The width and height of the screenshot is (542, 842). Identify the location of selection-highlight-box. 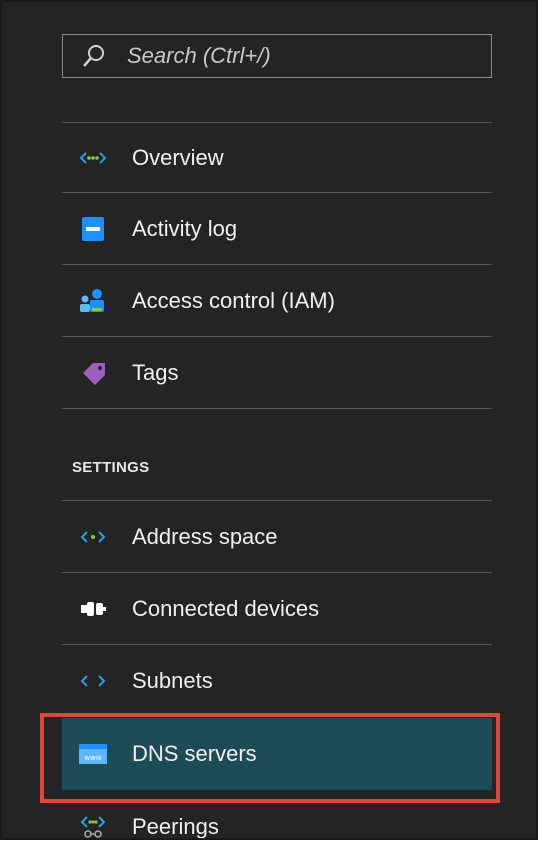
(270, 758).